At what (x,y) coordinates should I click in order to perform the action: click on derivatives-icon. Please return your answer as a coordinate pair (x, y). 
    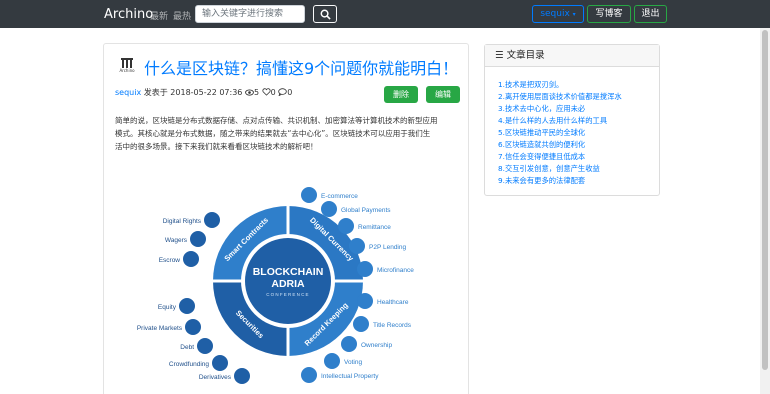
    Looking at the image, I should click on (242, 376).